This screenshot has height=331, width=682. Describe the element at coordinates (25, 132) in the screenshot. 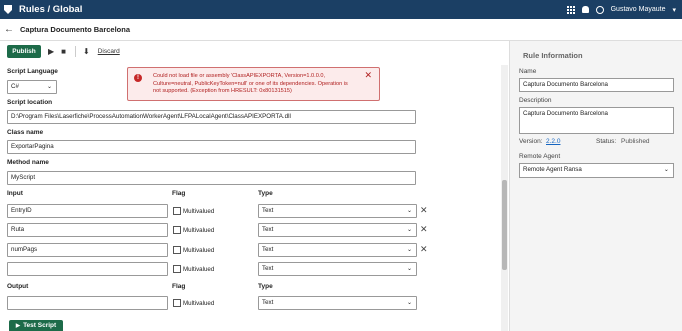

I see `class-name-label: Class name` at that location.